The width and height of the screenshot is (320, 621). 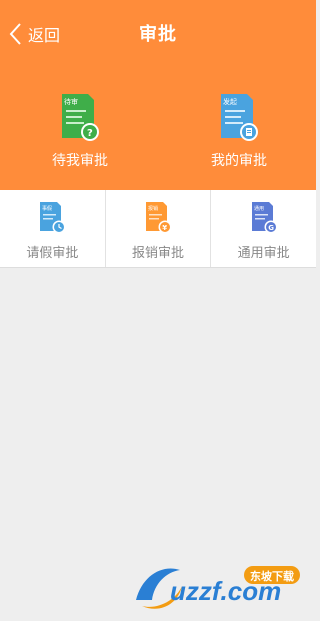 I want to click on leave-approval-label: 请假审批, so click(x=52, y=253).